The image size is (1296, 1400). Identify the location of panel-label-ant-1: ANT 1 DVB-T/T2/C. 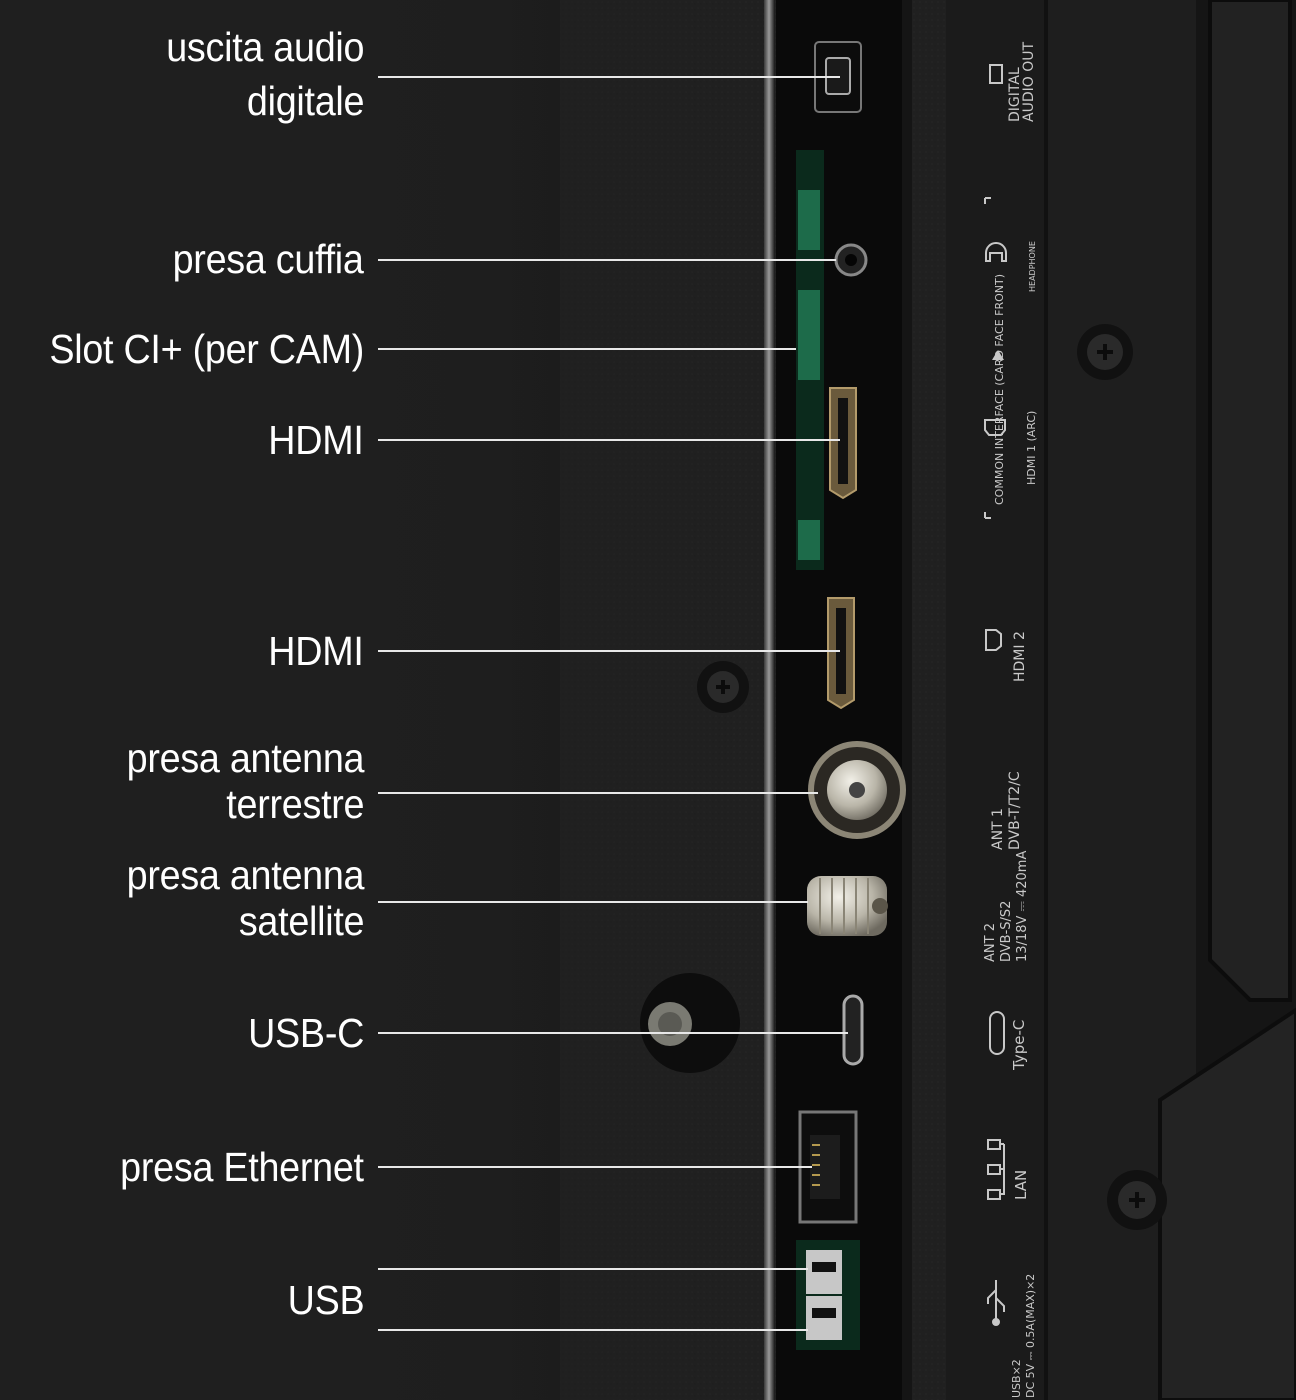
(1006, 810).